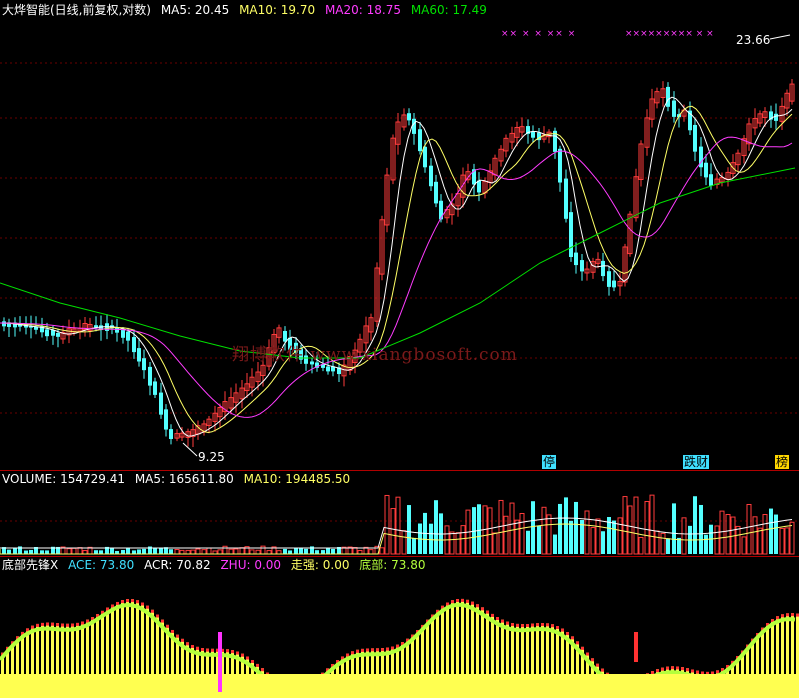  I want to click on zouqiang-label: 走强: 0.00, so click(320, 565).